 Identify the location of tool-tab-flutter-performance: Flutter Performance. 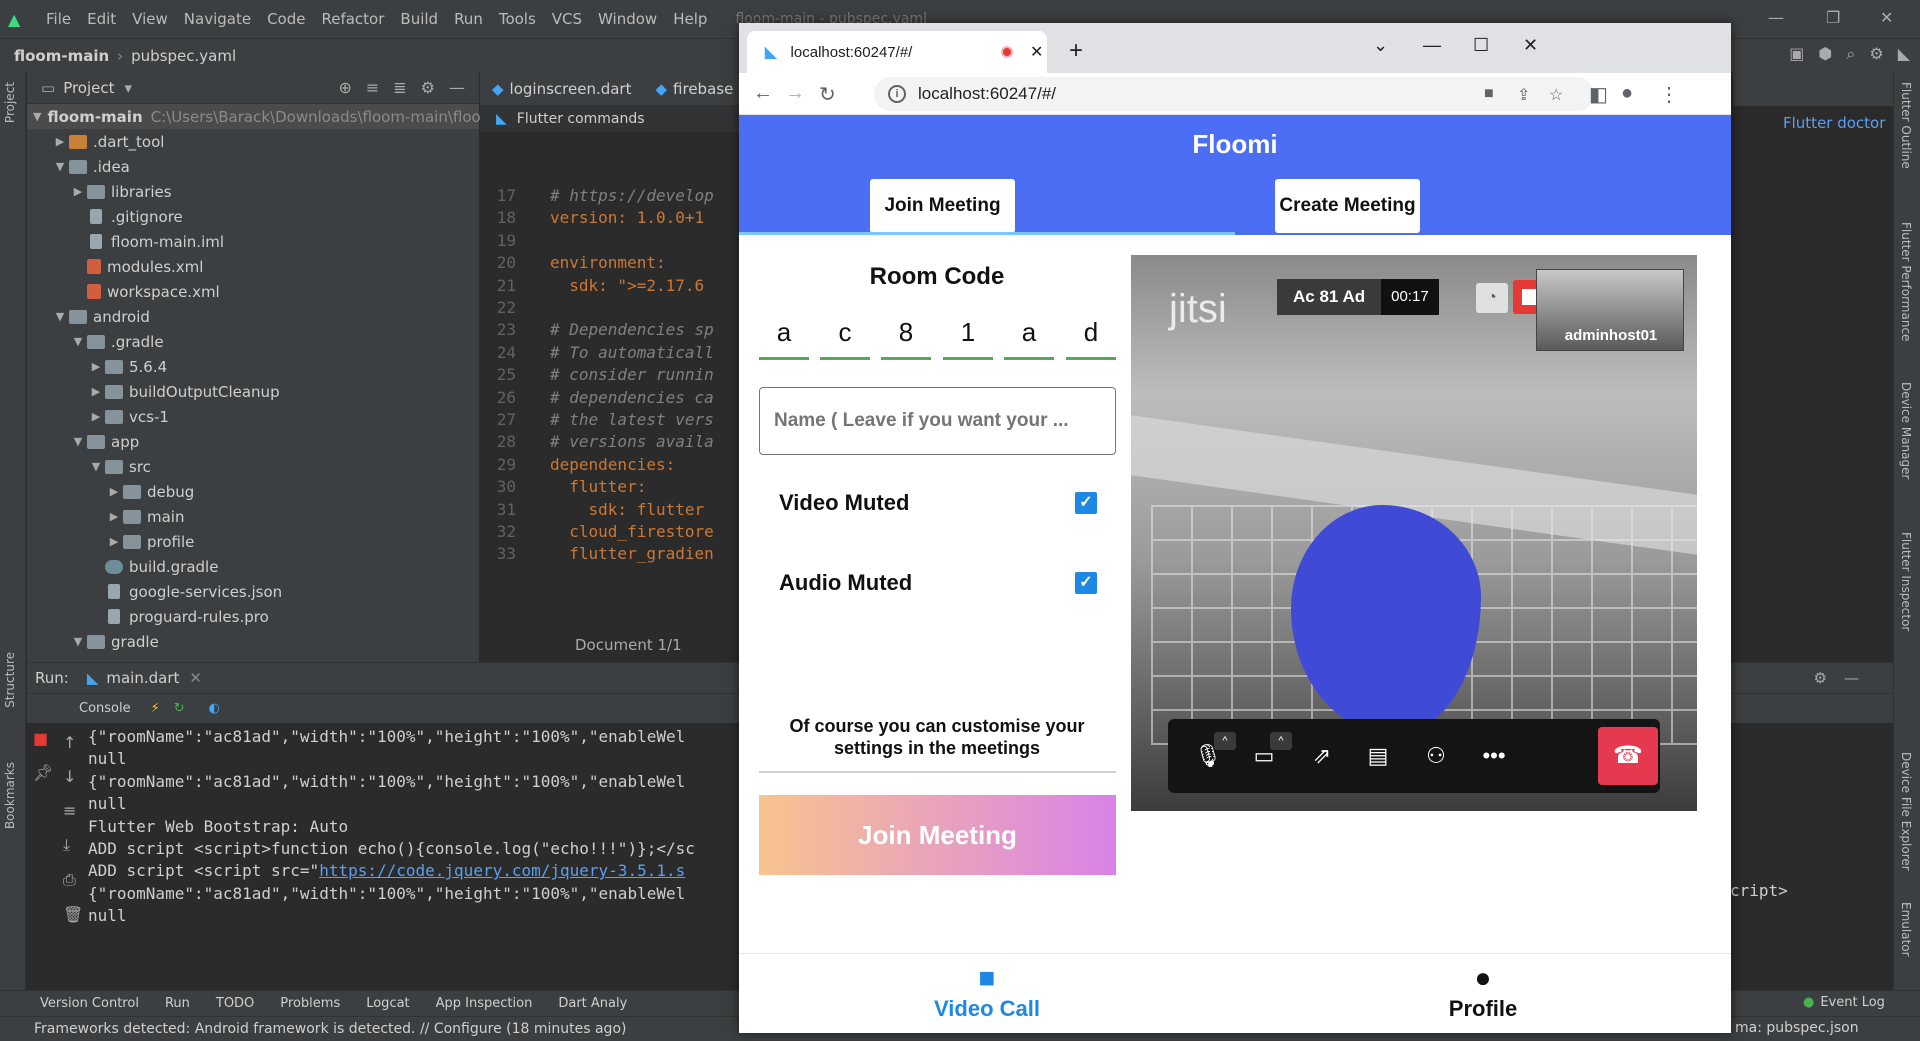
(1906, 281).